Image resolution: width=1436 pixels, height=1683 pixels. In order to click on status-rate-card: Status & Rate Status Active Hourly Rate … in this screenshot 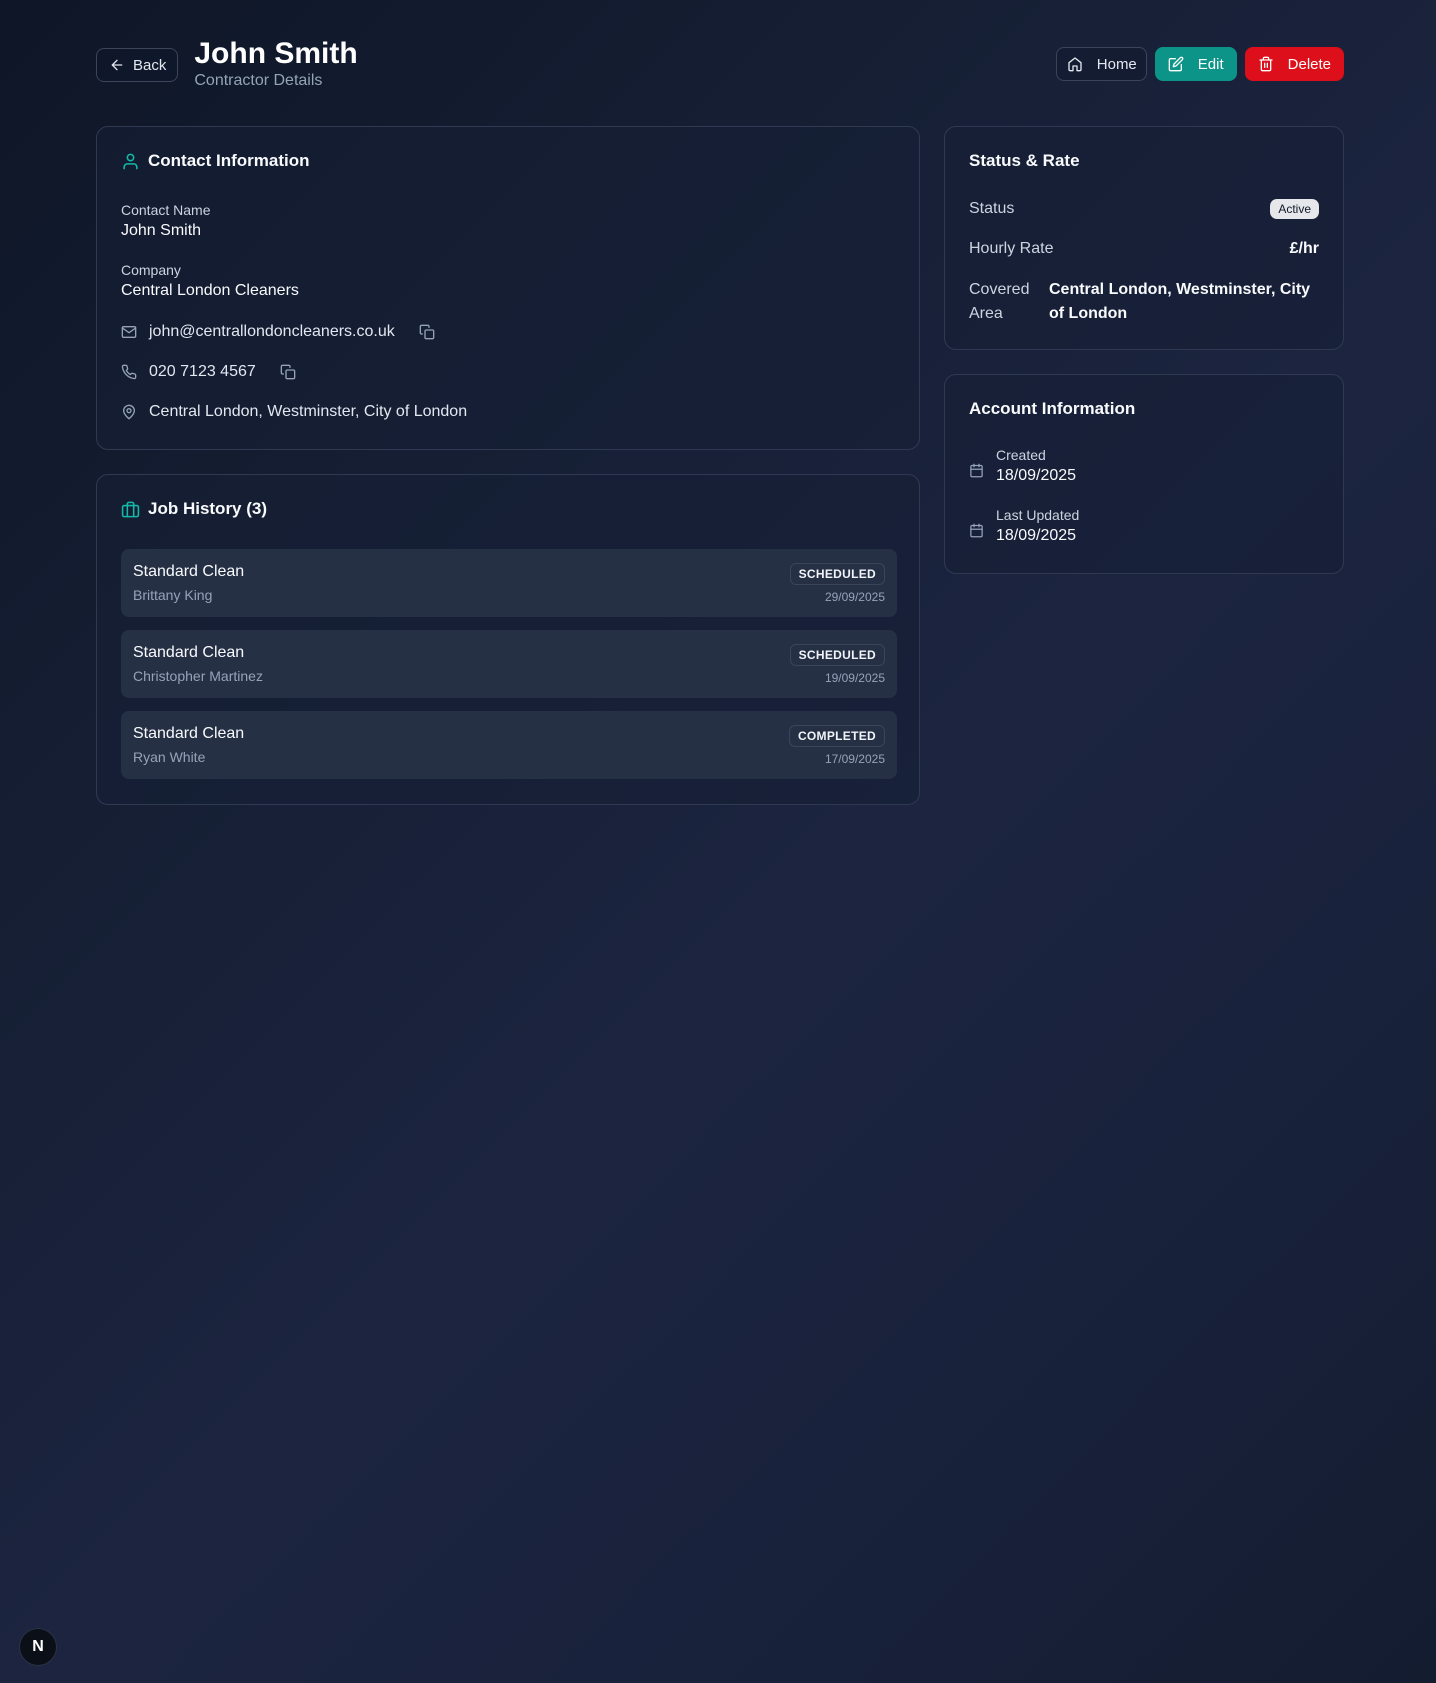, I will do `click(1144, 238)`.